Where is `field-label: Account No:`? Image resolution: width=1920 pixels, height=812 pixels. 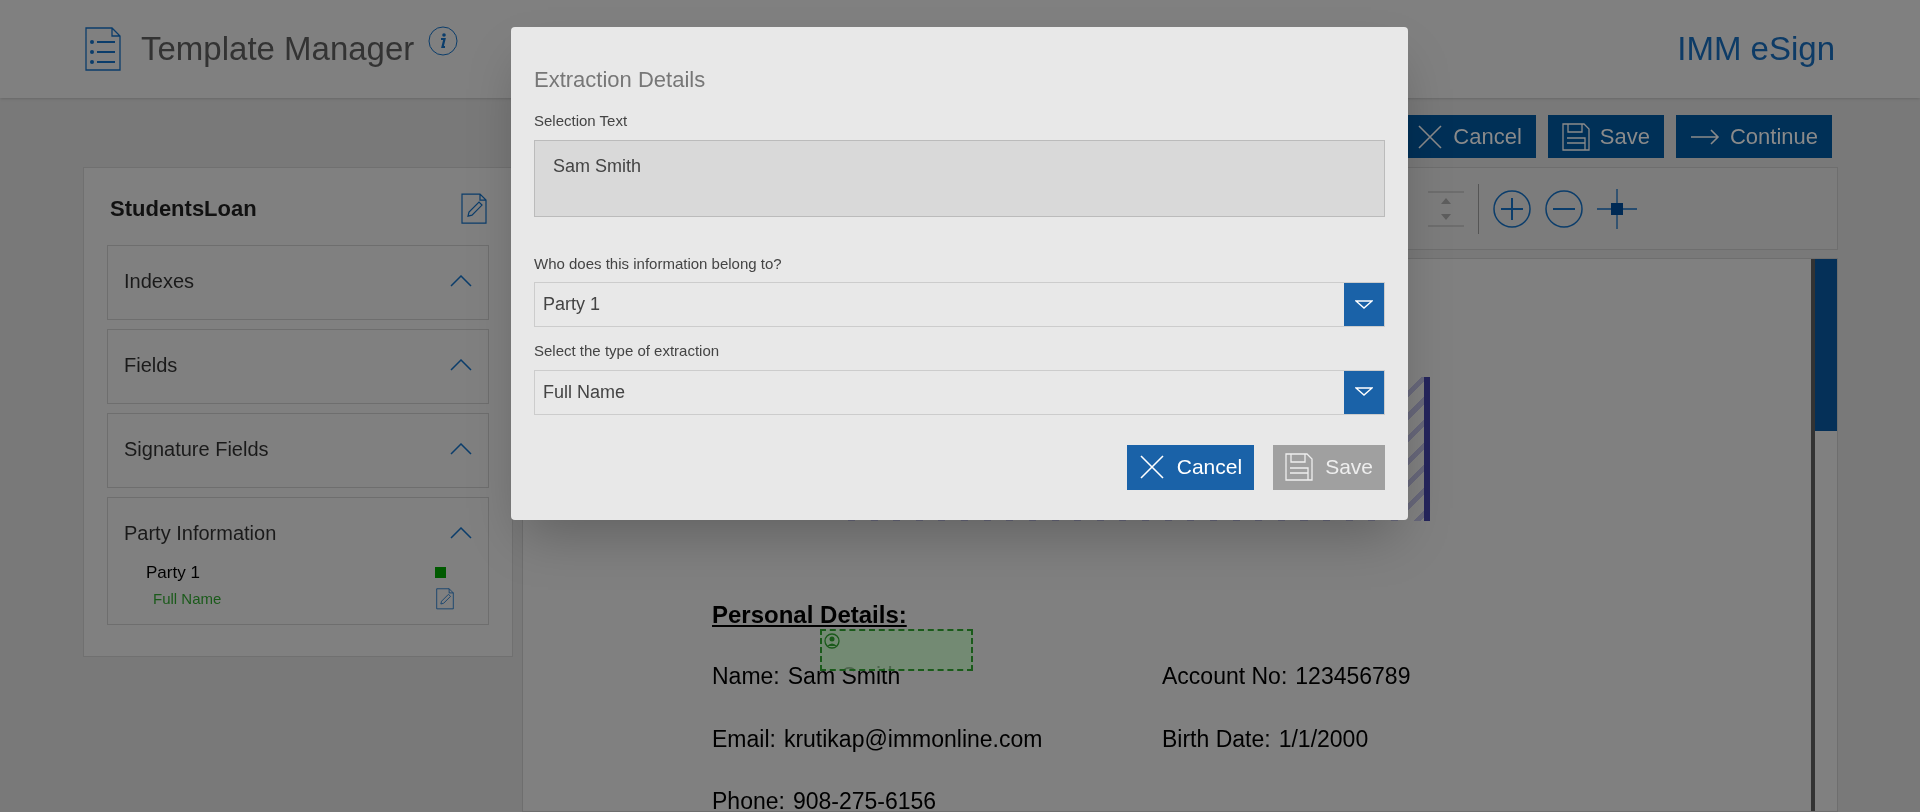 field-label: Account No: is located at coordinates (1225, 676).